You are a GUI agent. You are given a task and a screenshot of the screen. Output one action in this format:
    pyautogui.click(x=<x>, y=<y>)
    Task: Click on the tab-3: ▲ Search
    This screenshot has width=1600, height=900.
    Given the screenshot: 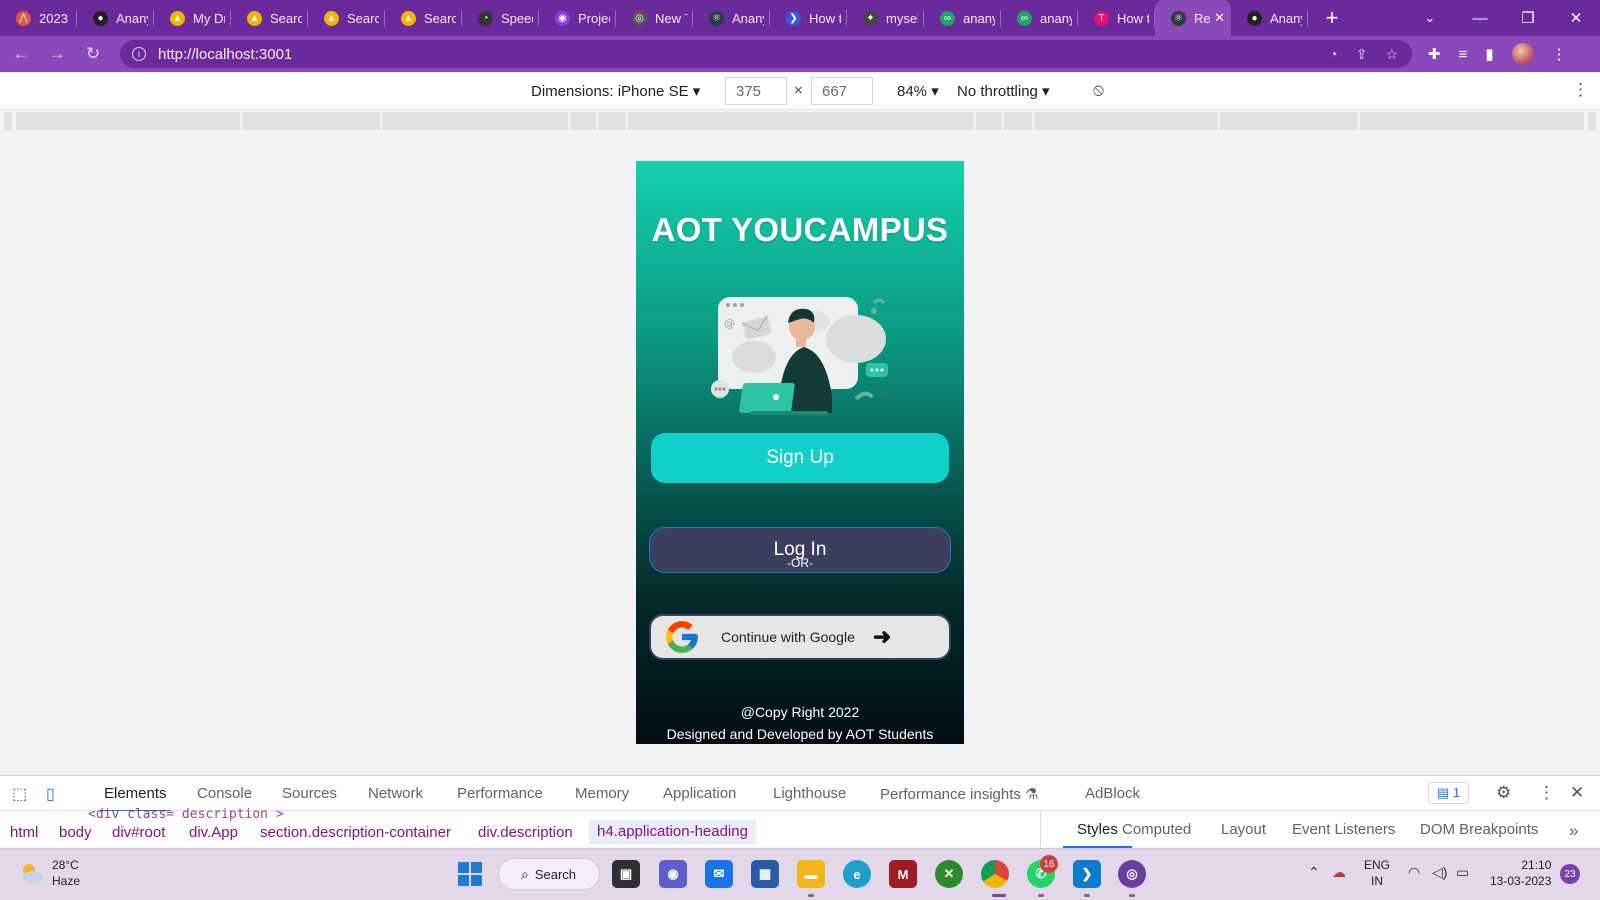 What is the action you would take?
    pyautogui.click(x=269, y=18)
    